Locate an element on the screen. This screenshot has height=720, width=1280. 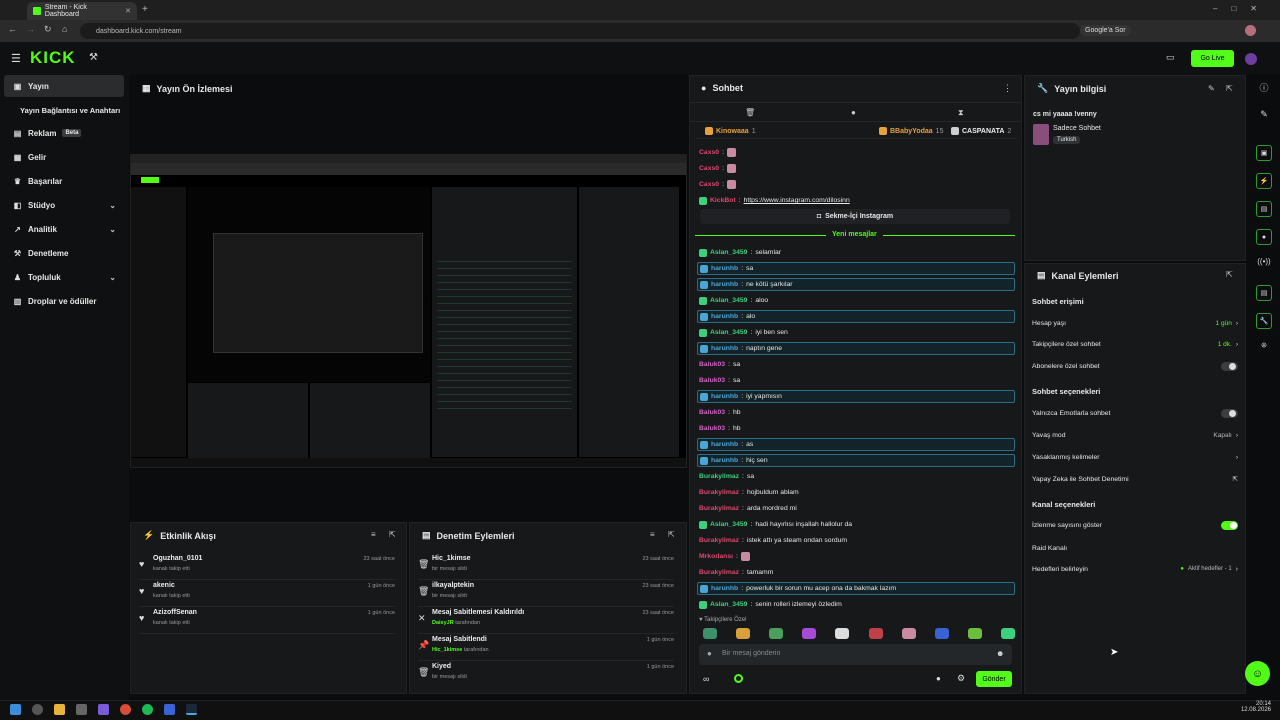
app-icon is located at coordinates (169, 709).